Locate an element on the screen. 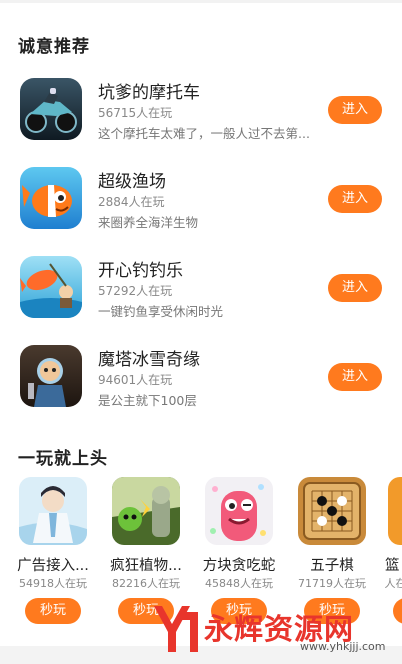 The image size is (402, 664). game-name: 超级渔场 is located at coordinates (132, 182).